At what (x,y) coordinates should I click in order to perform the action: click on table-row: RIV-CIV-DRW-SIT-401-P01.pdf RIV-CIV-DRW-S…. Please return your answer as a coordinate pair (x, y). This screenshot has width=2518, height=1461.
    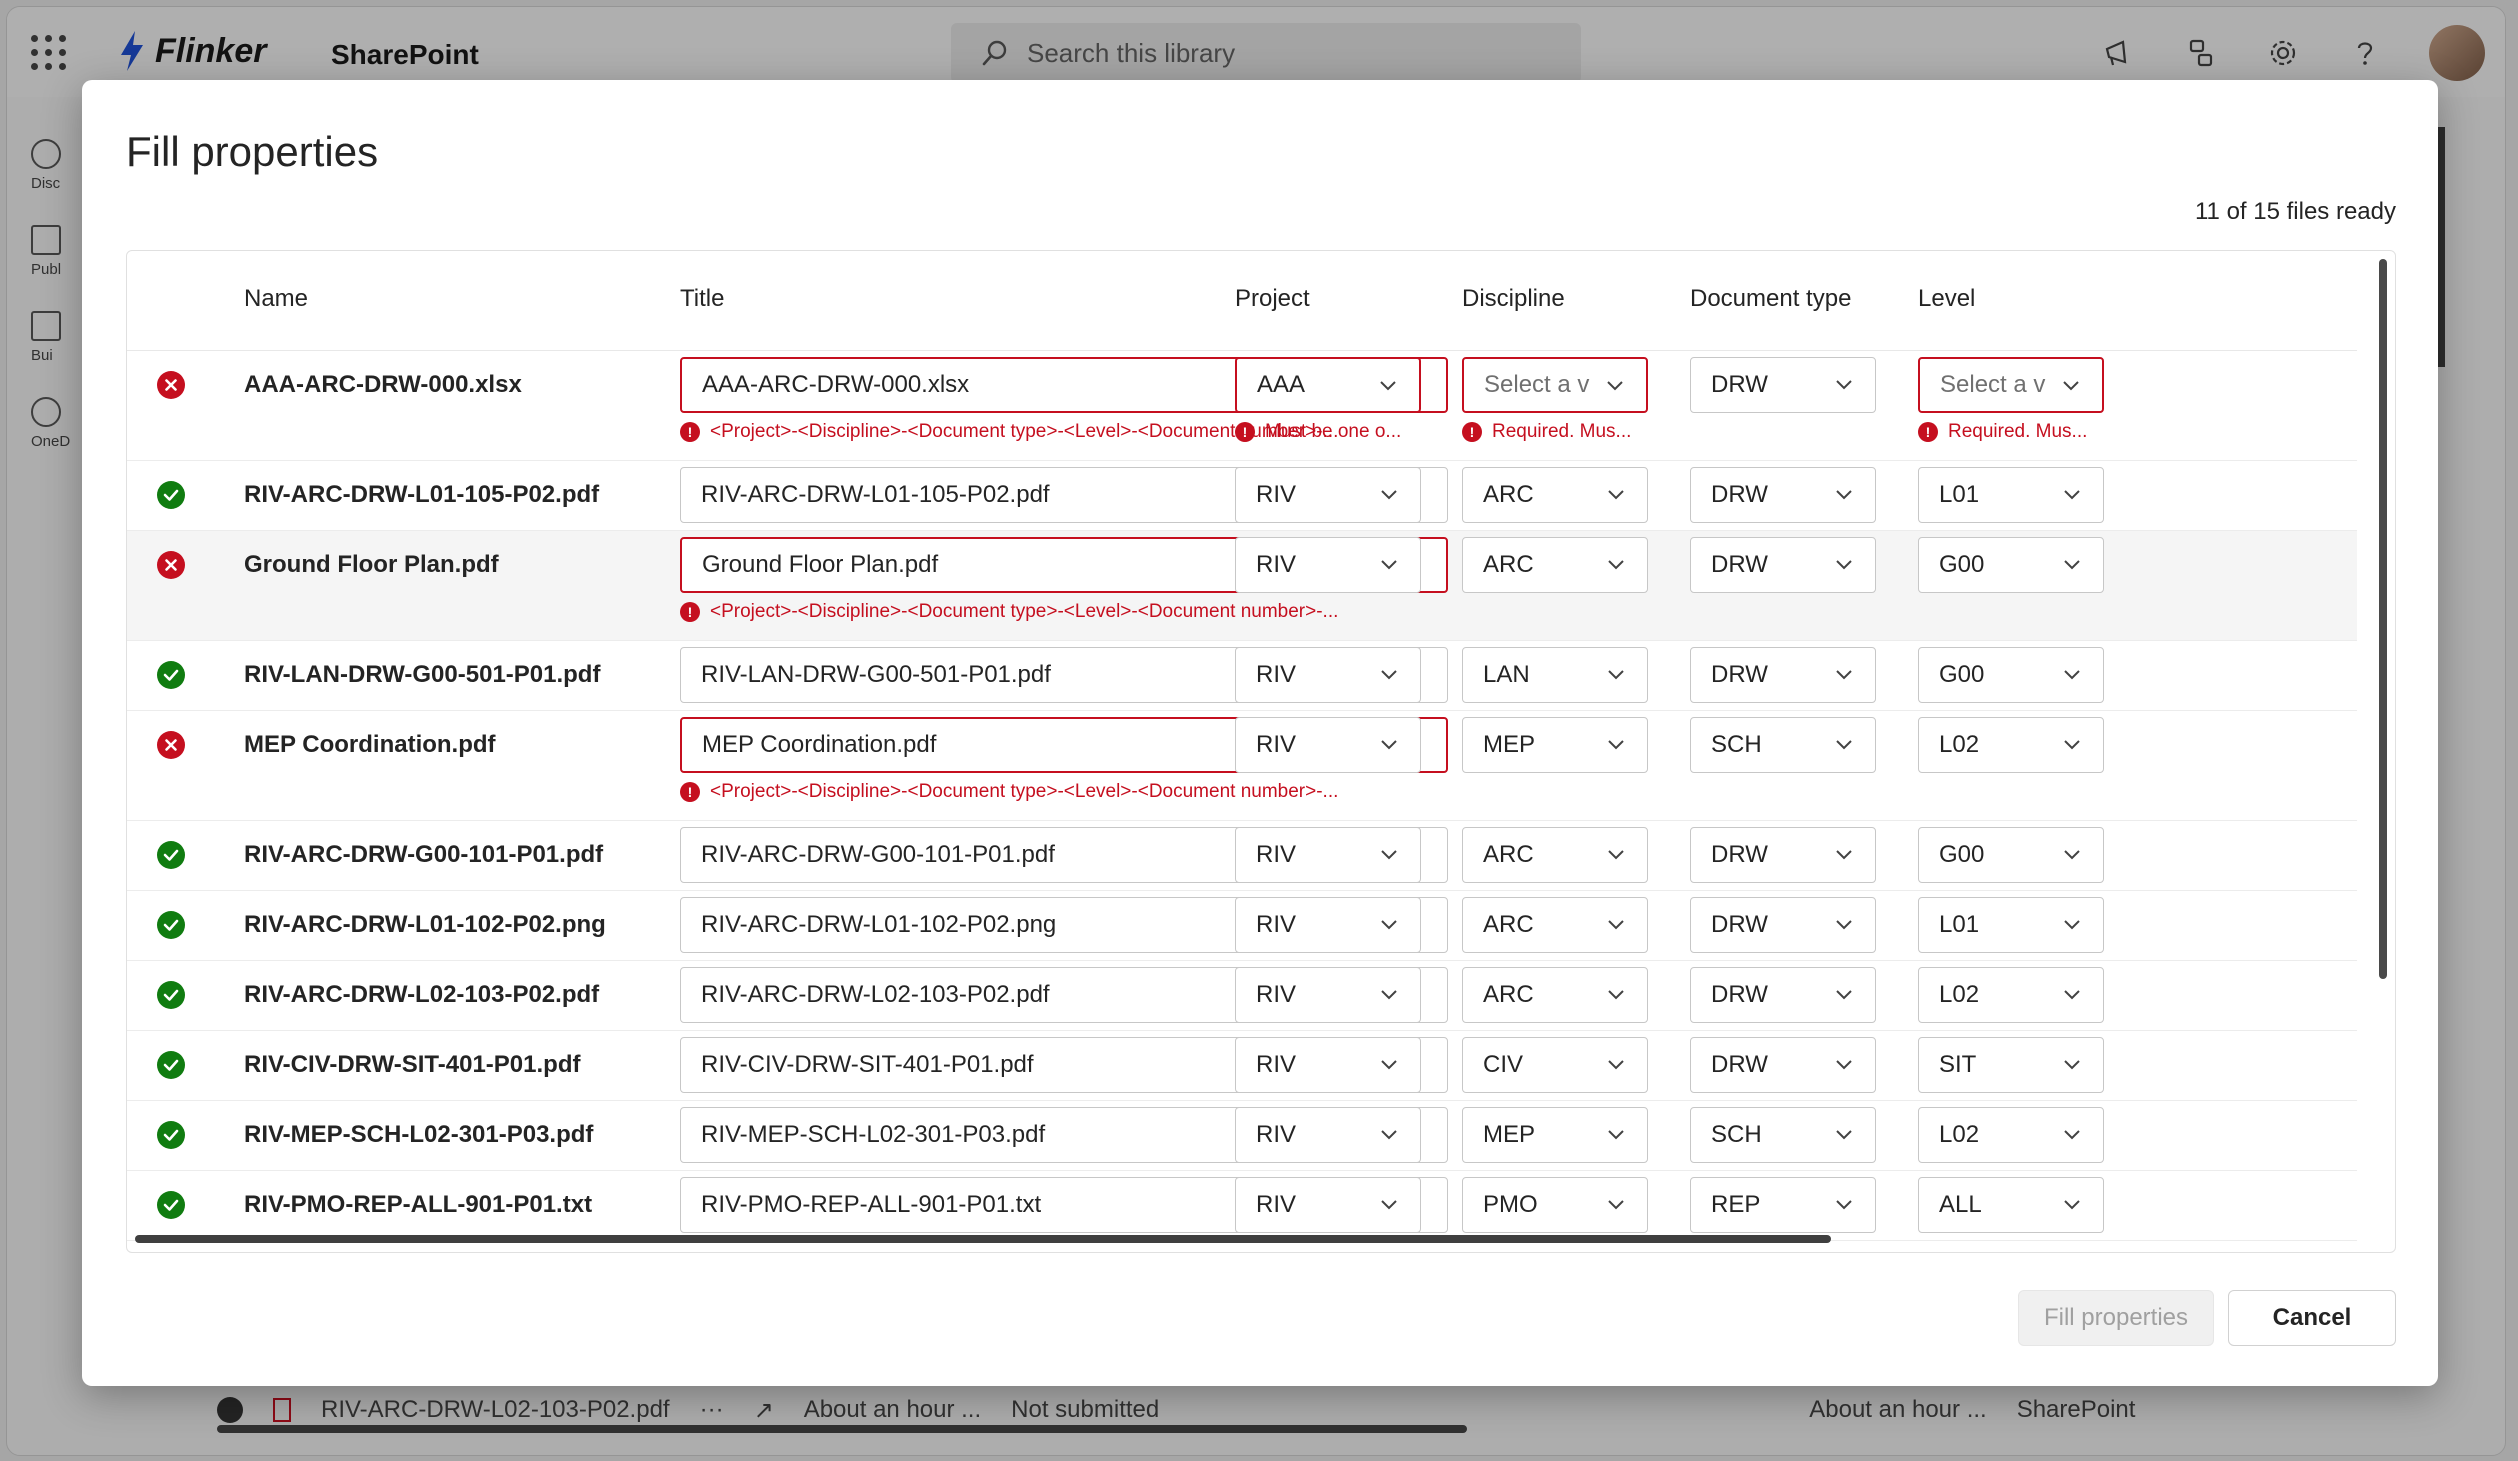
    Looking at the image, I should click on (1242, 1066).